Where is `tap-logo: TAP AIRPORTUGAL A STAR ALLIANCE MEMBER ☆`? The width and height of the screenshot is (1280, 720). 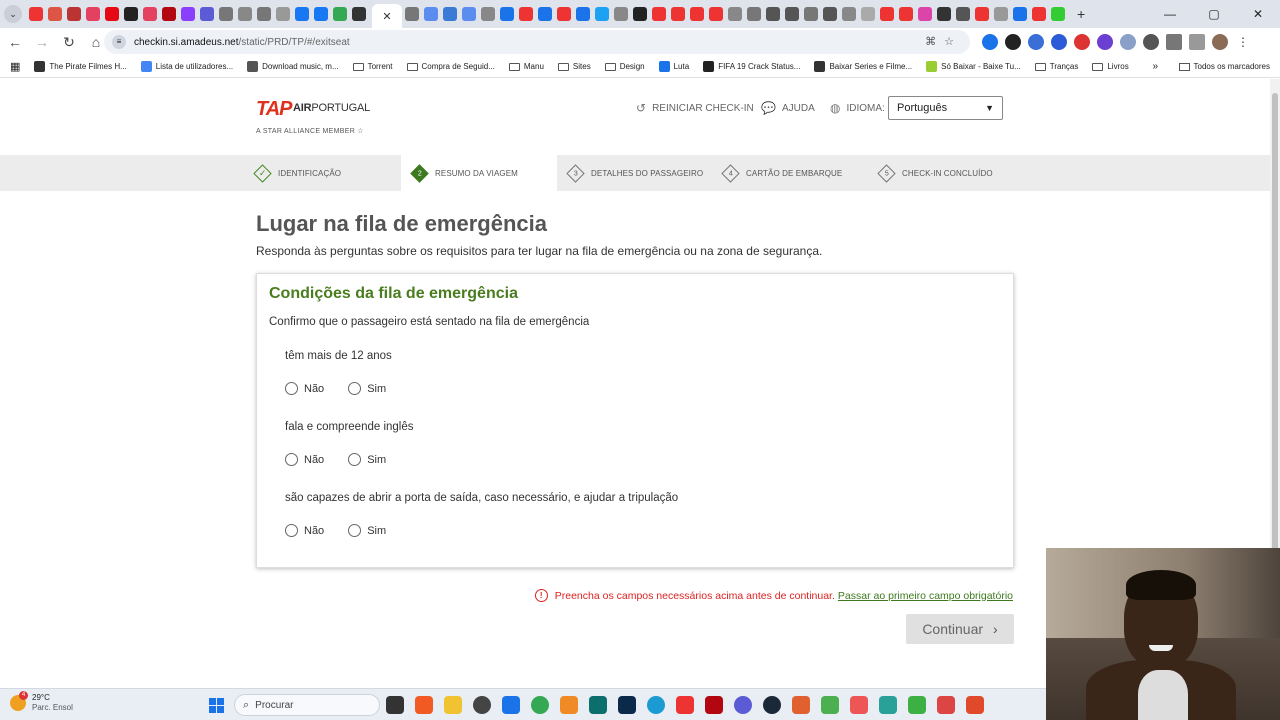 tap-logo: TAP AIRPORTUGAL A STAR ALLIANCE MEMBER ☆ is located at coordinates (313, 116).